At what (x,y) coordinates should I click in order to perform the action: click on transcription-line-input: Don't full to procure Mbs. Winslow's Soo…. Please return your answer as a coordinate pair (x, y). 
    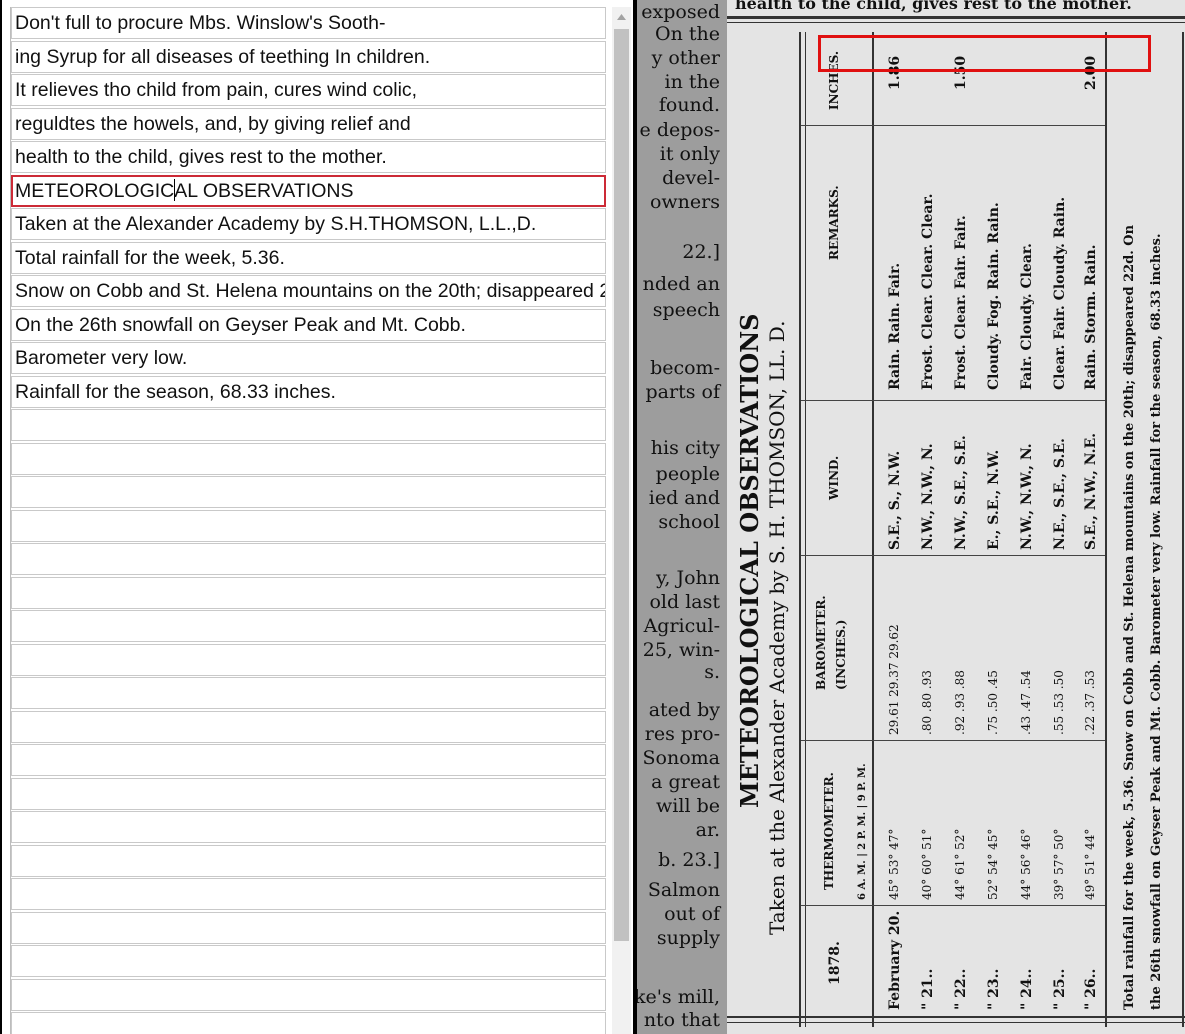
    Looking at the image, I should click on (308, 23).